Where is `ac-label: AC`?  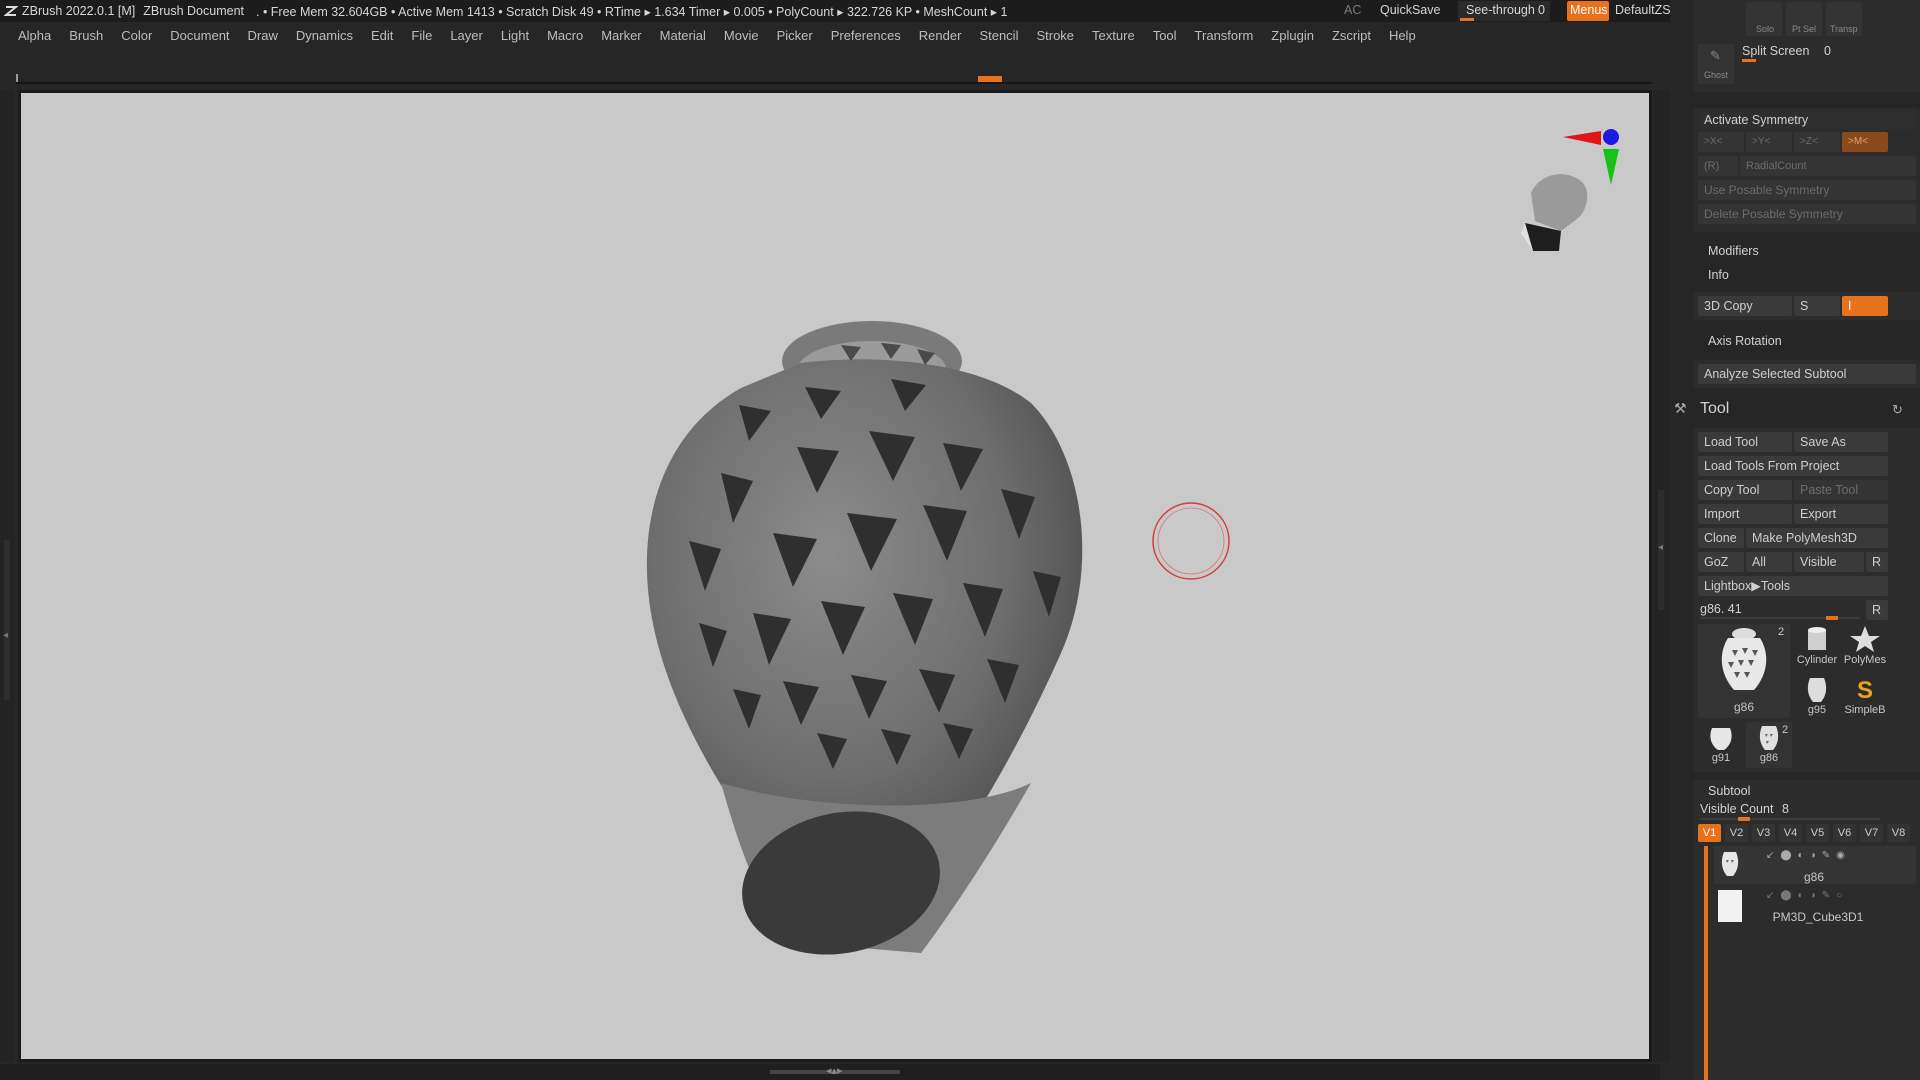
ac-label: AC is located at coordinates (1352, 10).